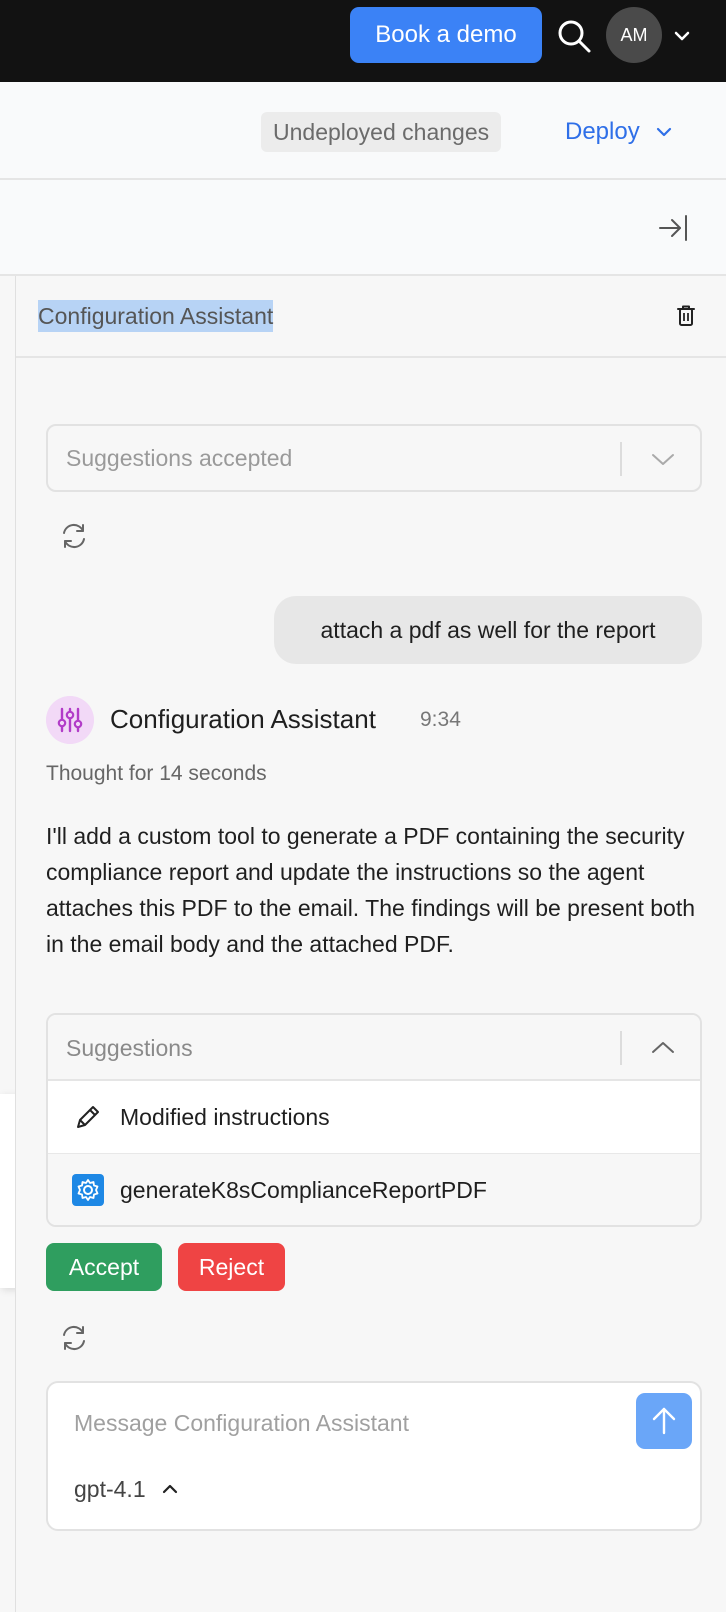  What do you see at coordinates (374, 458) in the screenshot?
I see `previous-suggestions-select: Suggestions accepted` at bounding box center [374, 458].